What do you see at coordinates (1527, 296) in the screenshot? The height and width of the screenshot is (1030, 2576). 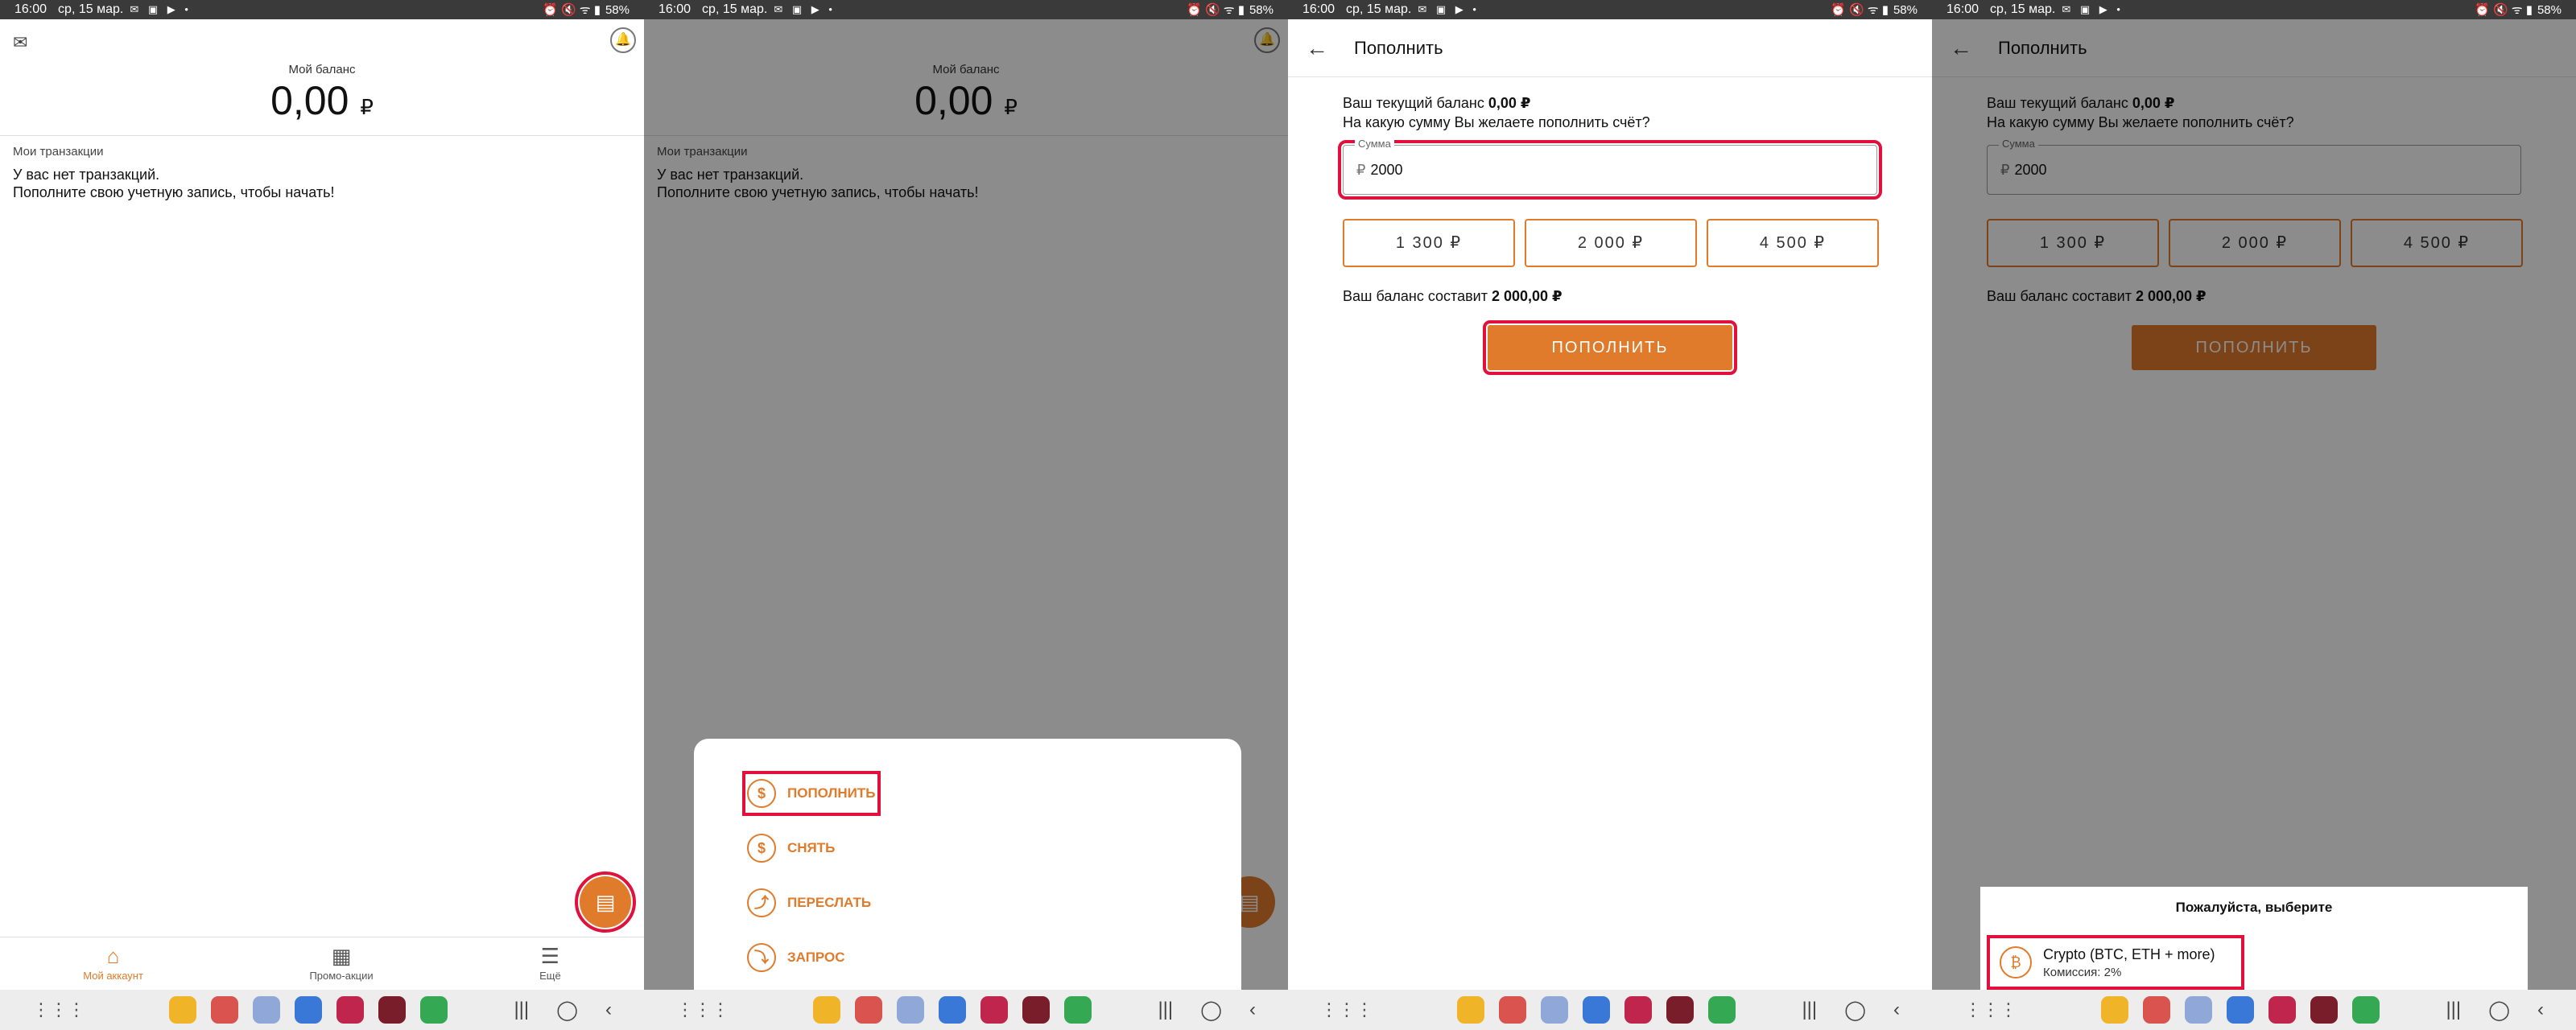 I see `result-value: 2 000,00 ₽` at bounding box center [1527, 296].